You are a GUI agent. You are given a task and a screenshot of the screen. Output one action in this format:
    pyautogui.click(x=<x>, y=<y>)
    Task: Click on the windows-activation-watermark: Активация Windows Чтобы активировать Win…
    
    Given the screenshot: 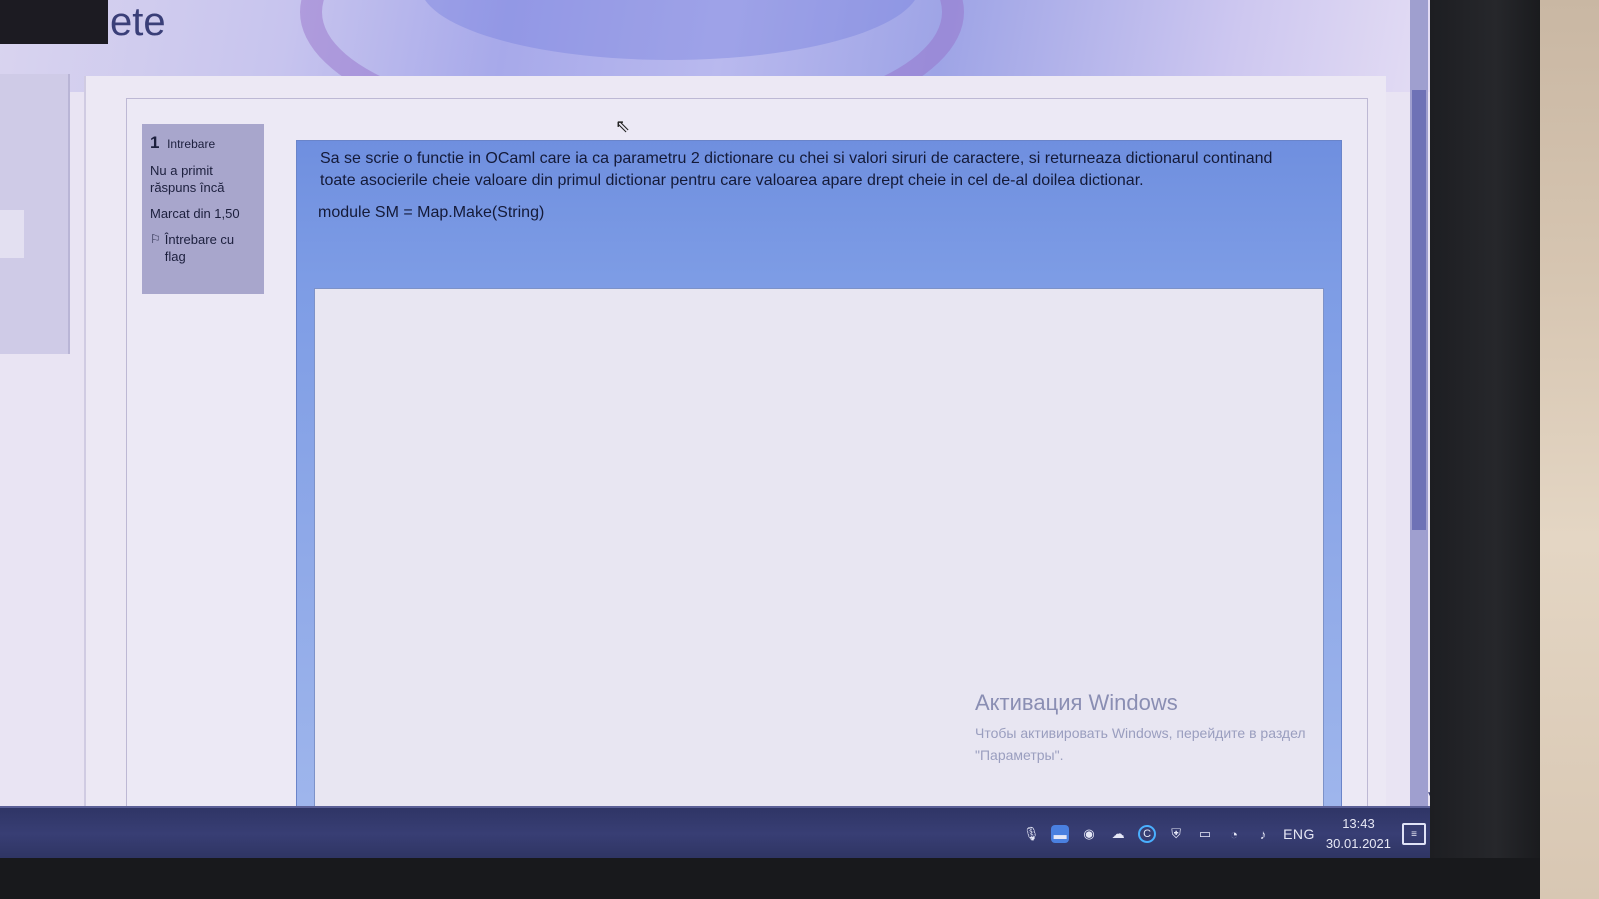 What is the action you would take?
    pyautogui.click(x=1140, y=728)
    